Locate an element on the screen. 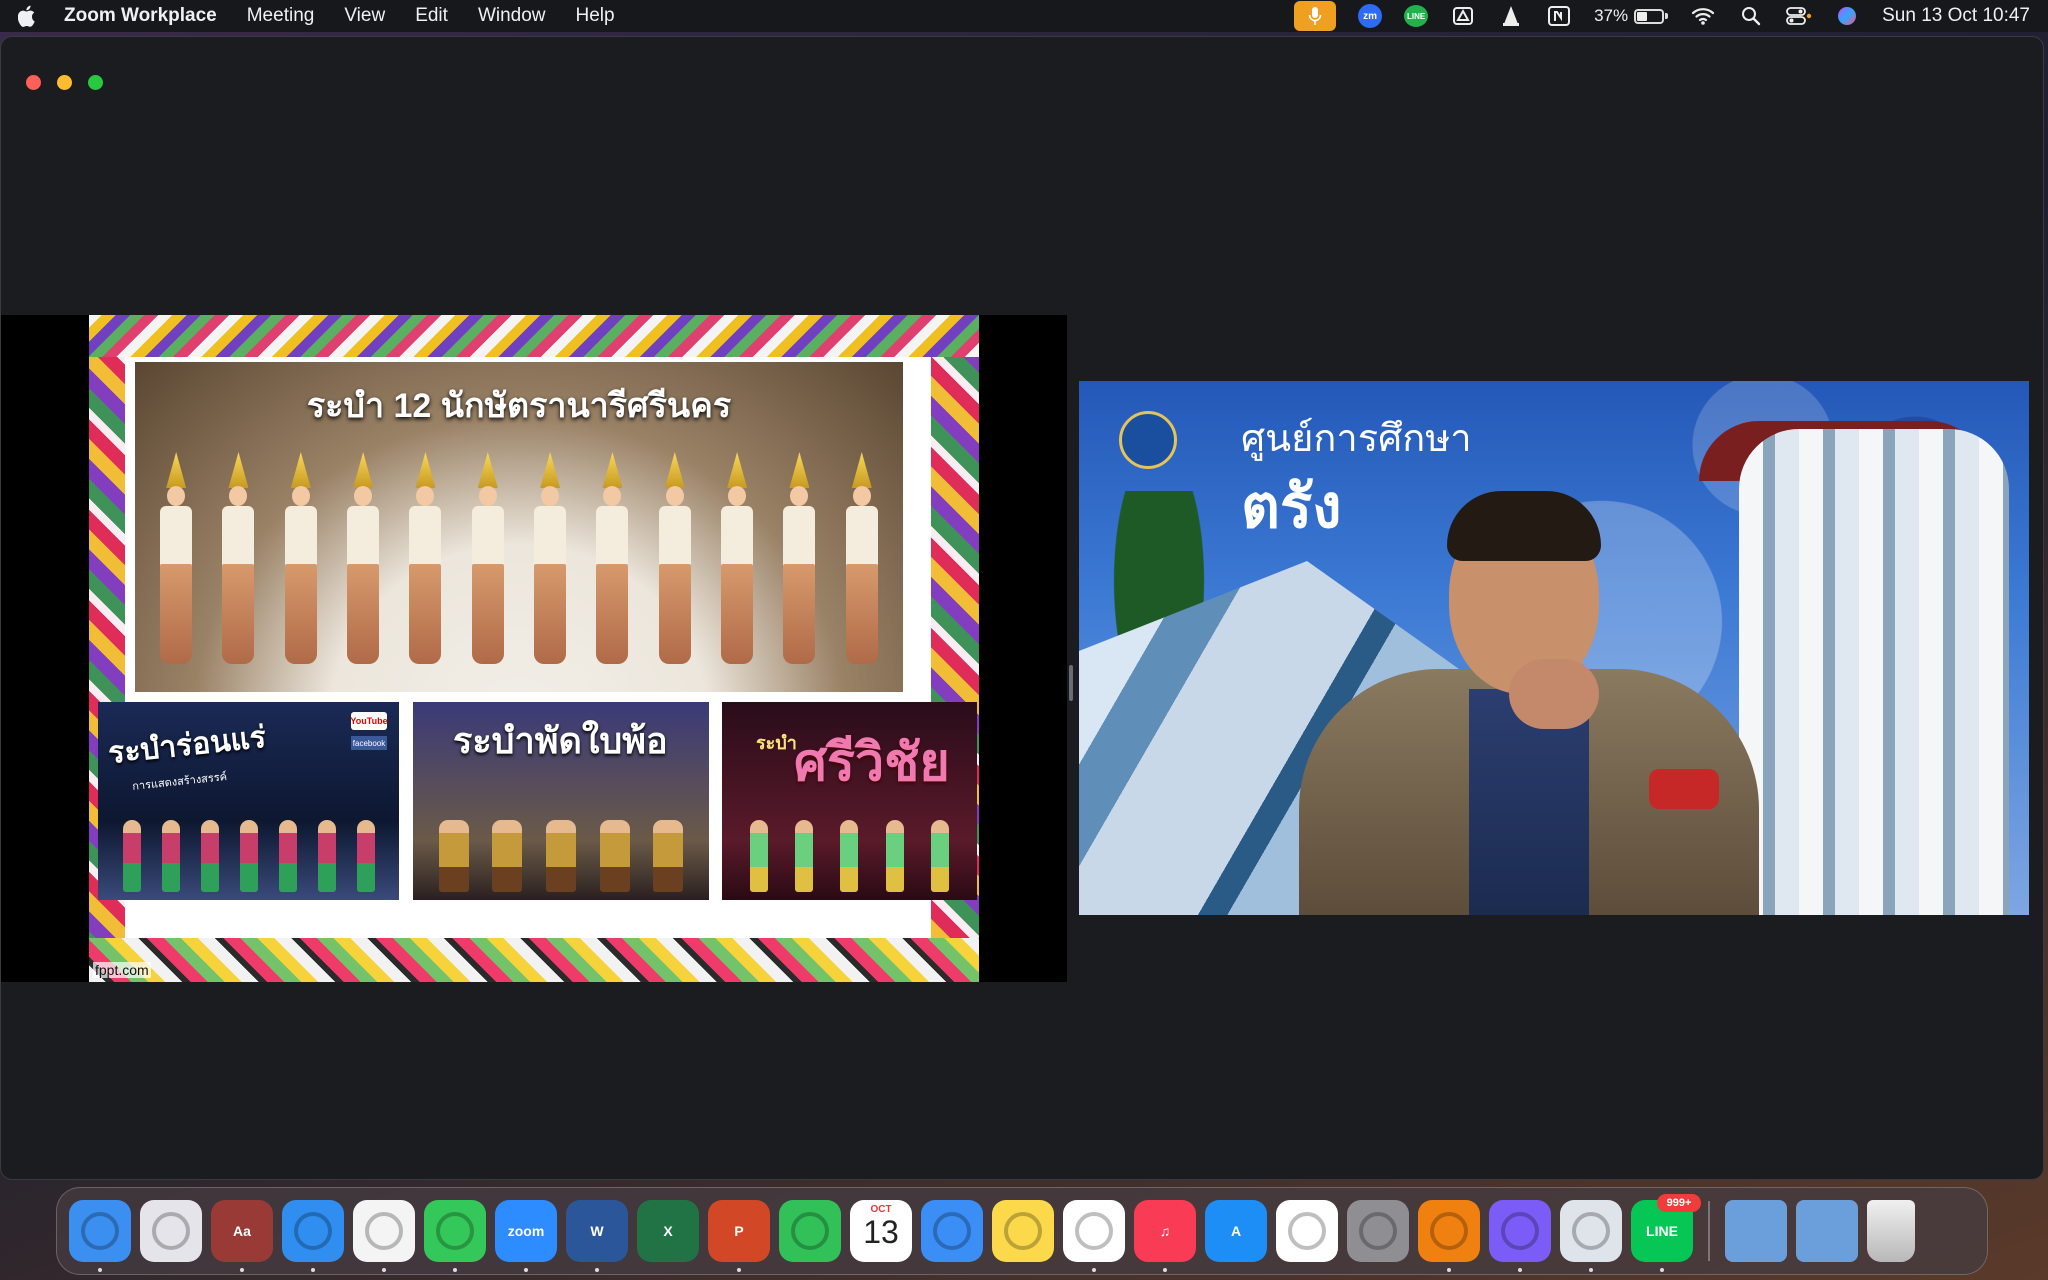 The image size is (2048, 1280). split-view-resize-handle is located at coordinates (1071, 683).